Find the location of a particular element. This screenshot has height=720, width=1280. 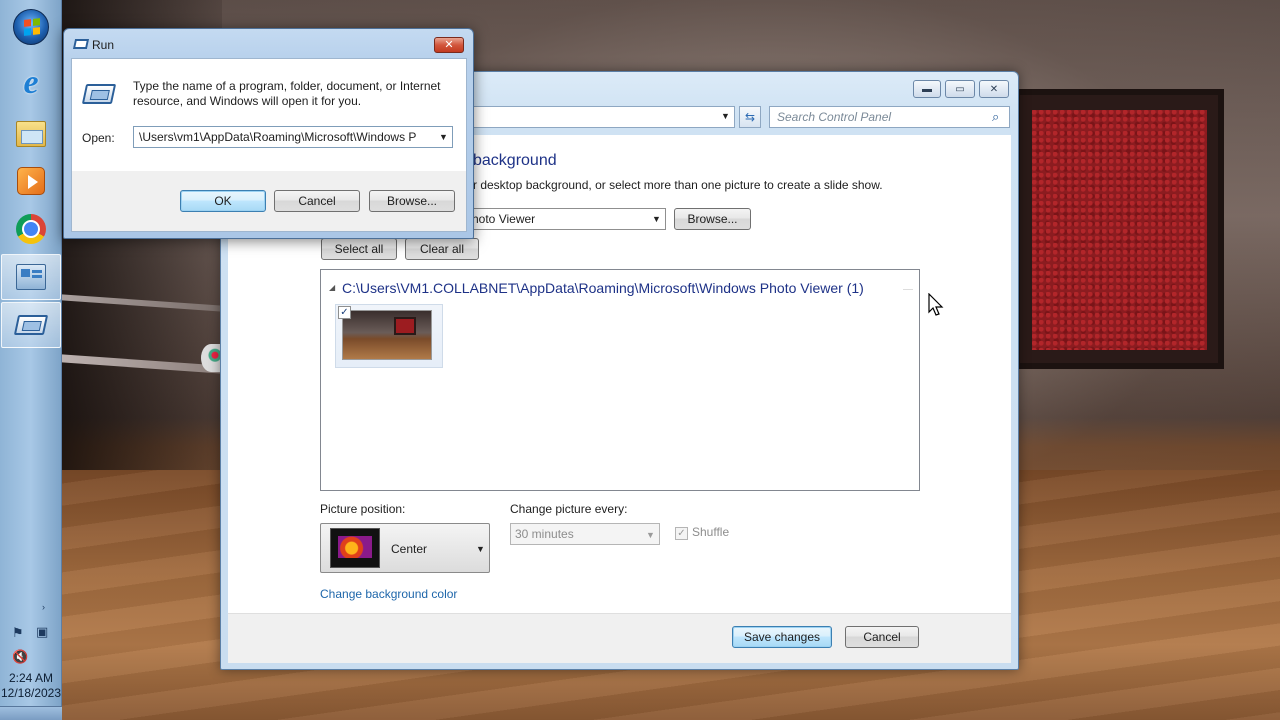

search-input: Search Control Panel is located at coordinates (889, 117).